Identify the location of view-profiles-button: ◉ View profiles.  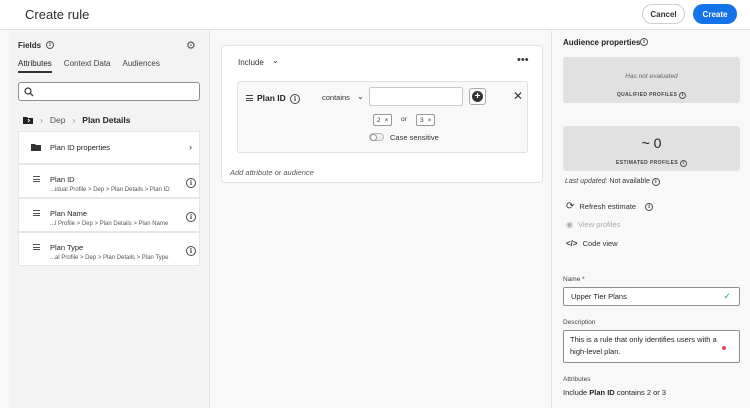
(593, 224).